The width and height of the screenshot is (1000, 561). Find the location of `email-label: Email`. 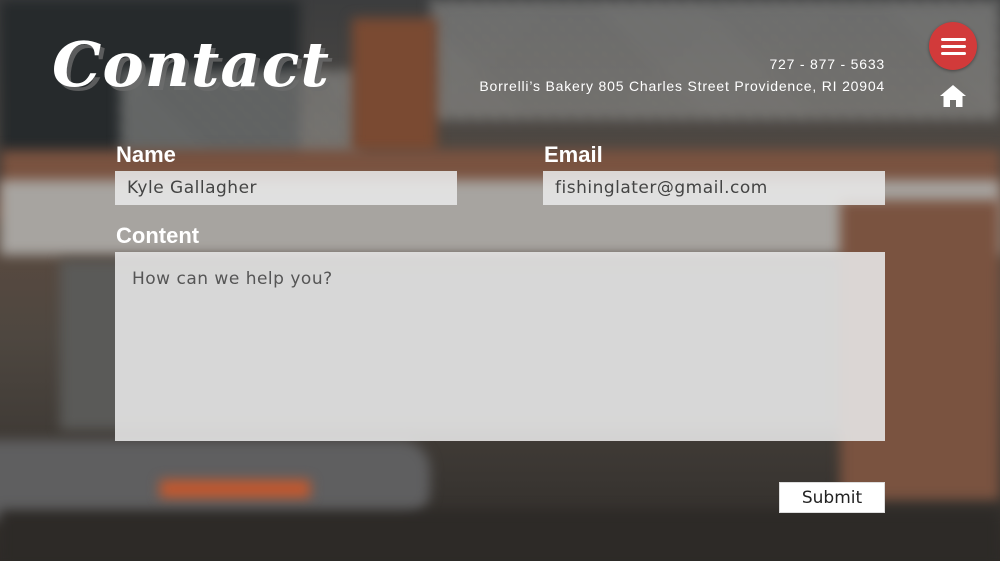

email-label: Email is located at coordinates (573, 154).